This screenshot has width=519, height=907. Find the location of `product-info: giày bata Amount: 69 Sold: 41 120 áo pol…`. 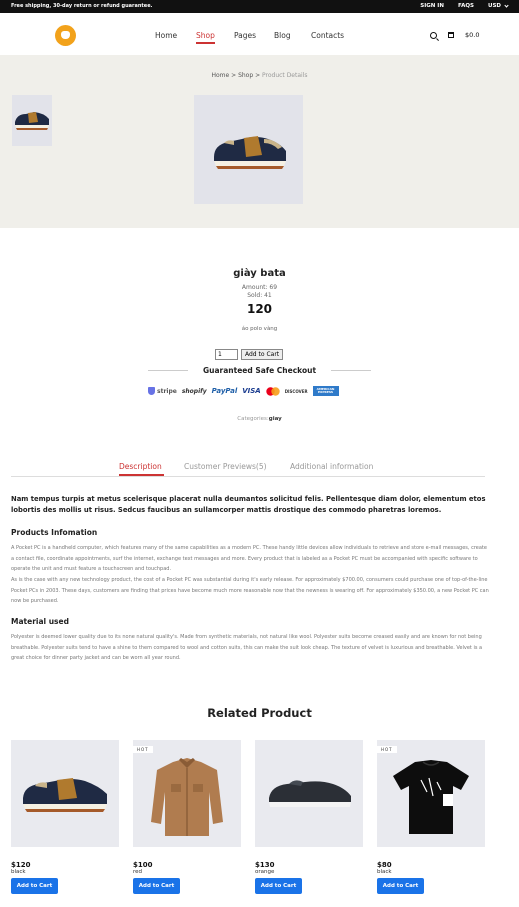

product-info: giày bata Amount: 69 Sold: 41 120 áo pol… is located at coordinates (259, 300).